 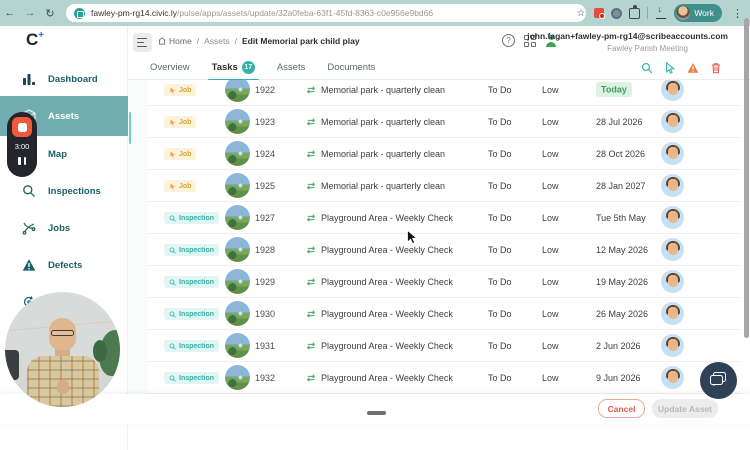 I want to click on delete-trash-icon, so click(x=716, y=68).